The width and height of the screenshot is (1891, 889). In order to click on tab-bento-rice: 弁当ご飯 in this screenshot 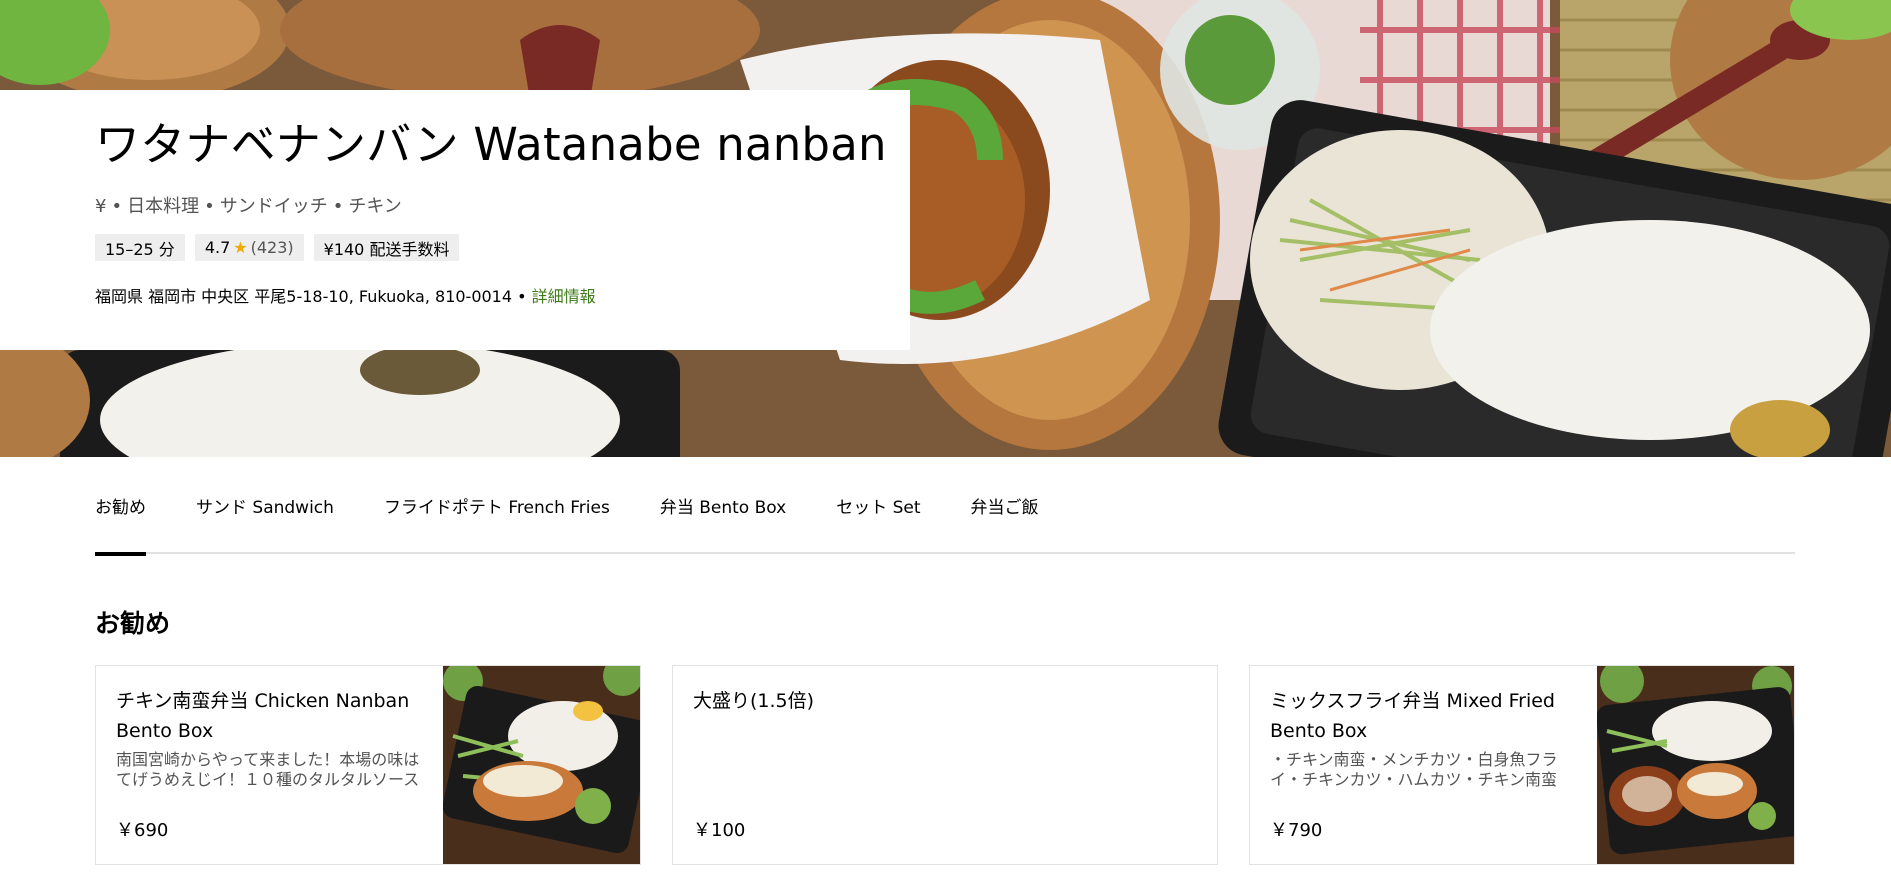, I will do `click(1005, 505)`.